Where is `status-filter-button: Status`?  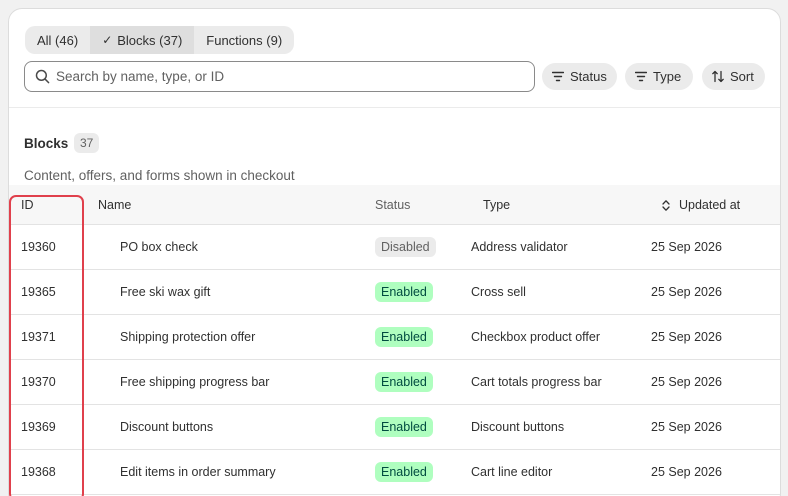 status-filter-button: Status is located at coordinates (579, 76).